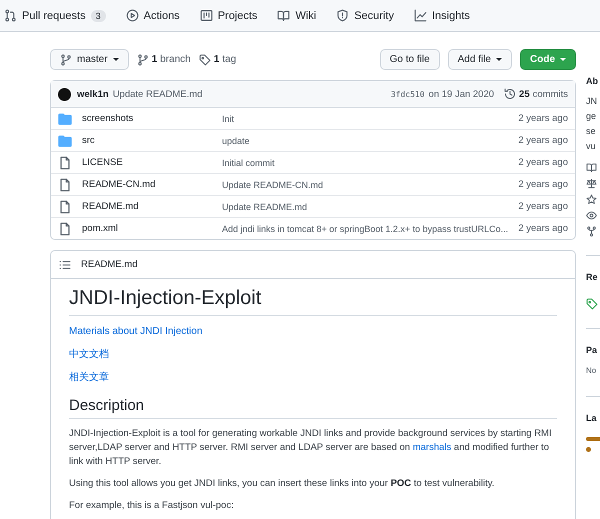 The width and height of the screenshot is (600, 519). I want to click on pull-request-icon, so click(10, 15).